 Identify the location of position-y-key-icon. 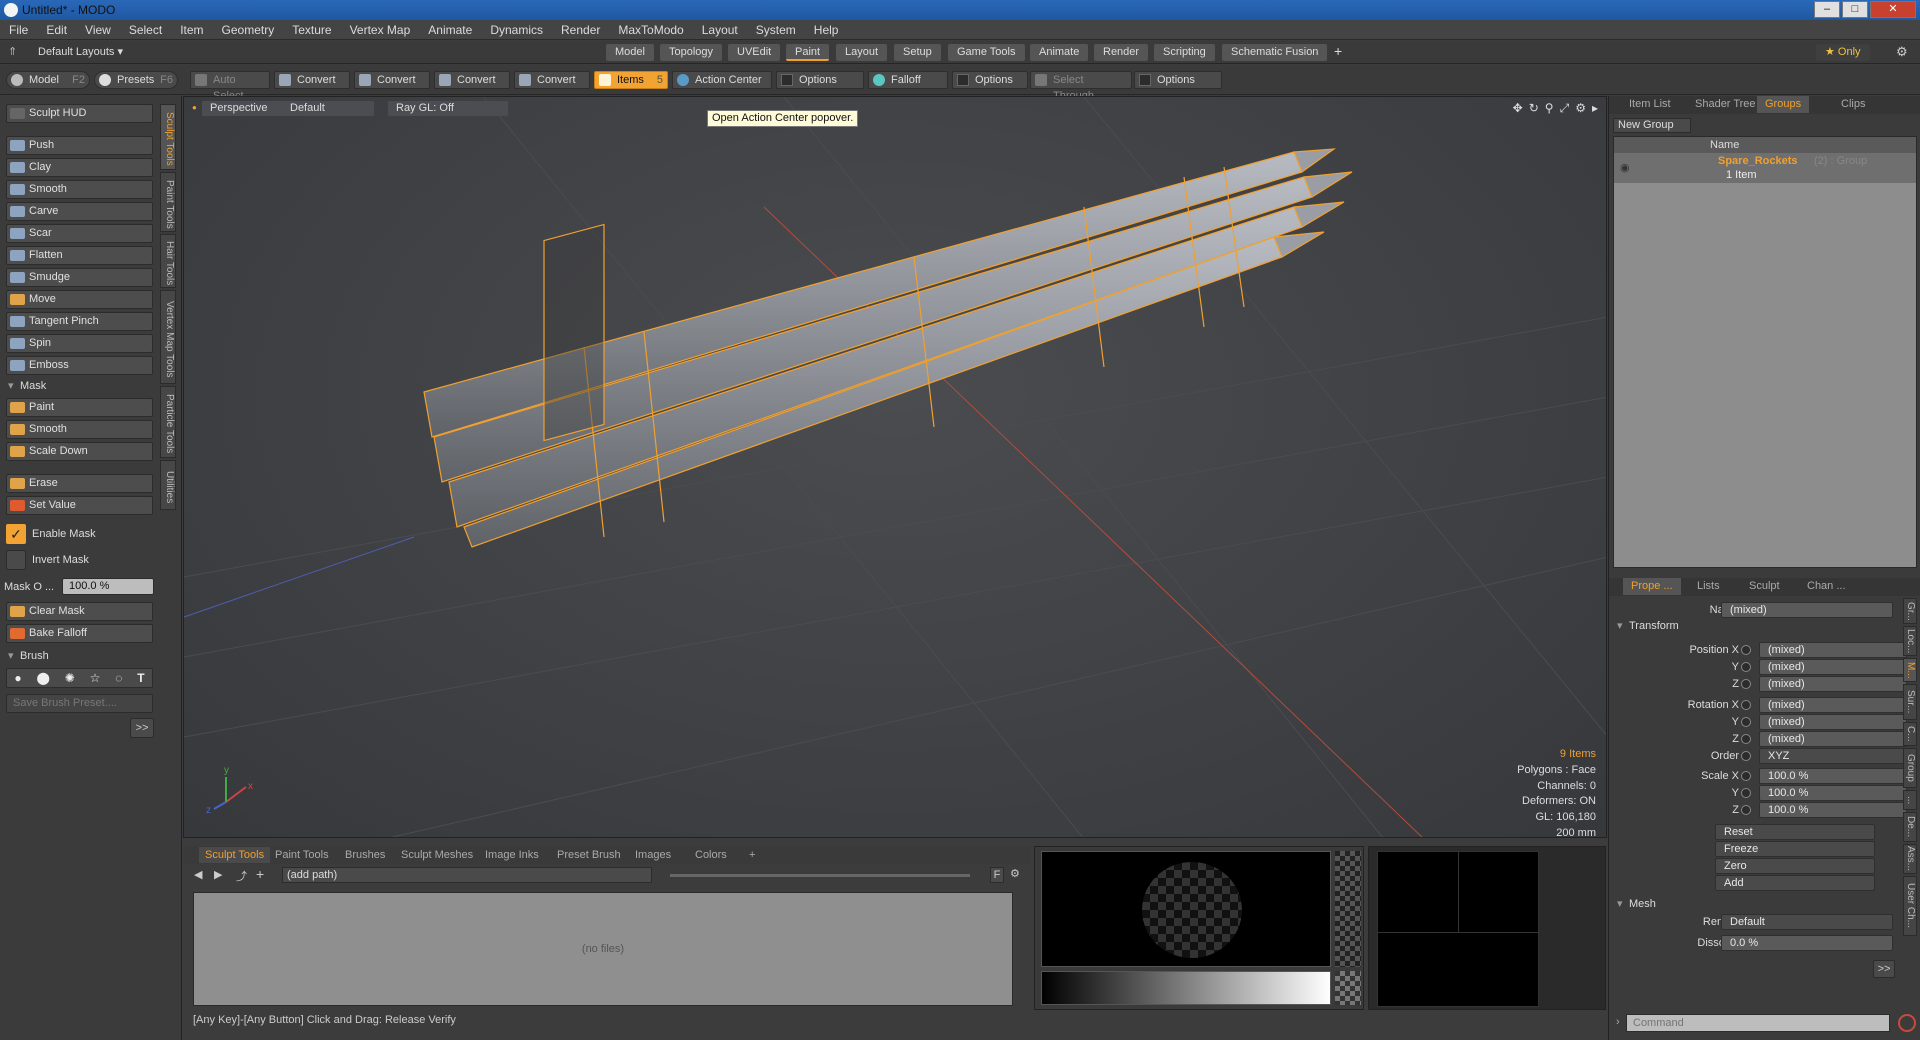
(1746, 667).